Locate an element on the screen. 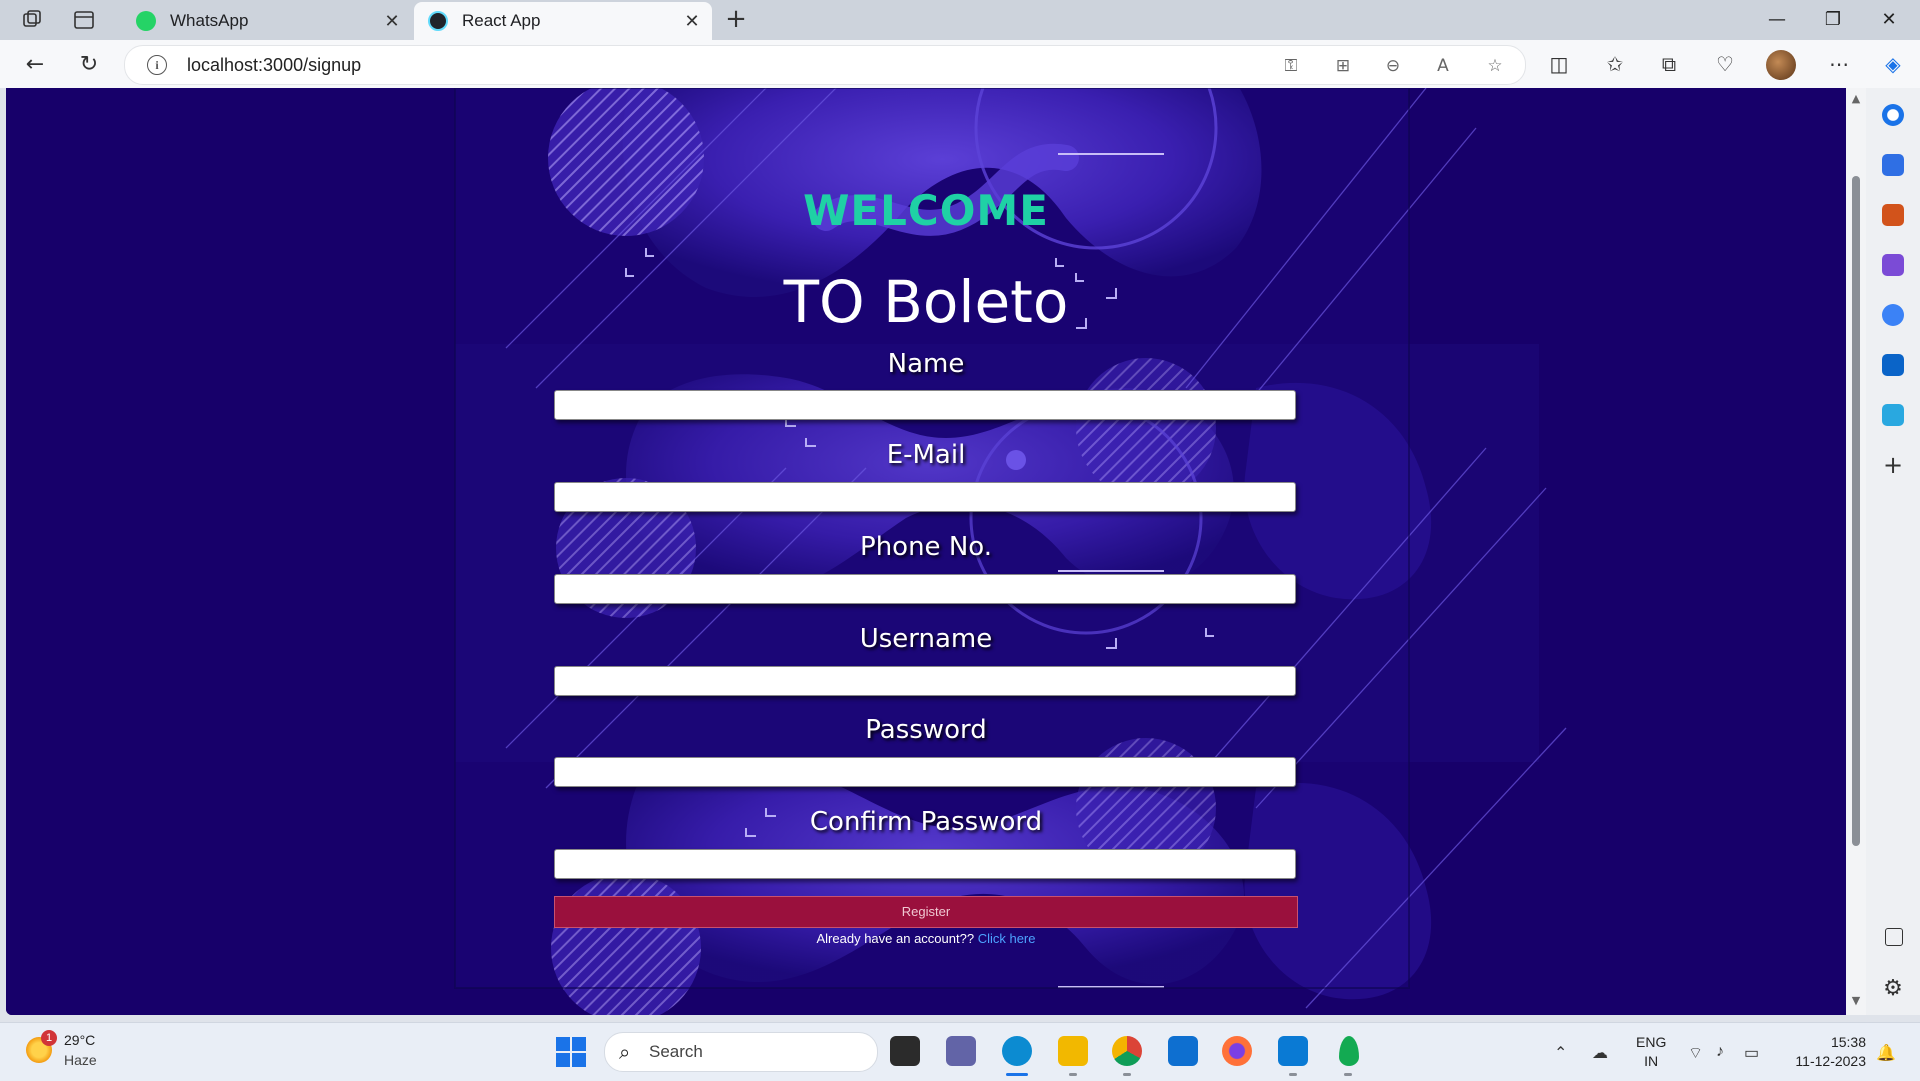 The width and height of the screenshot is (1920, 1081). mongodb-compass-icon is located at coordinates (1349, 1051).